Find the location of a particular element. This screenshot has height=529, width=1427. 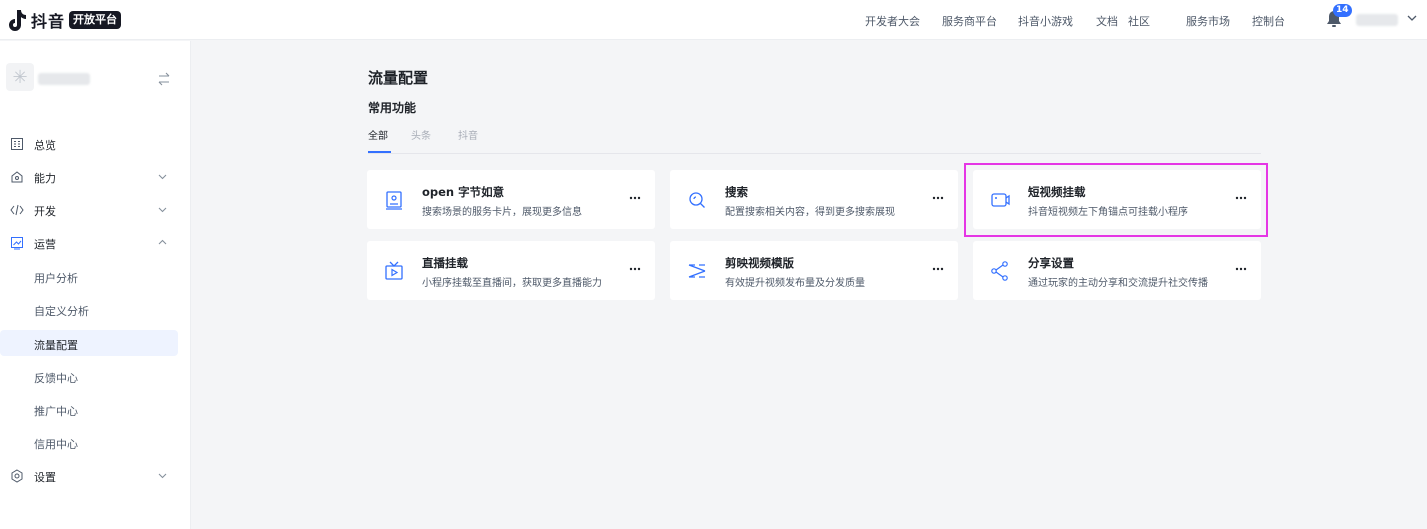

share-icon is located at coordinates (999, 271).